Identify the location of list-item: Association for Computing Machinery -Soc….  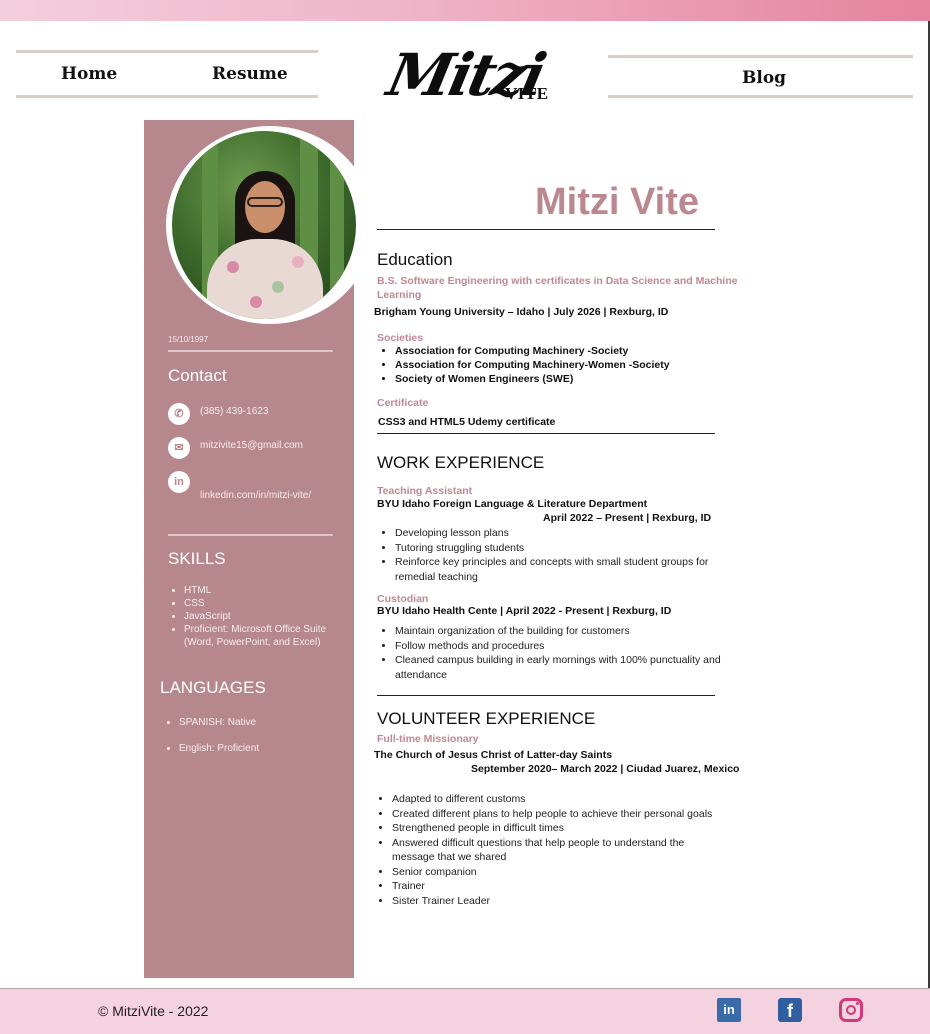
(532, 351).